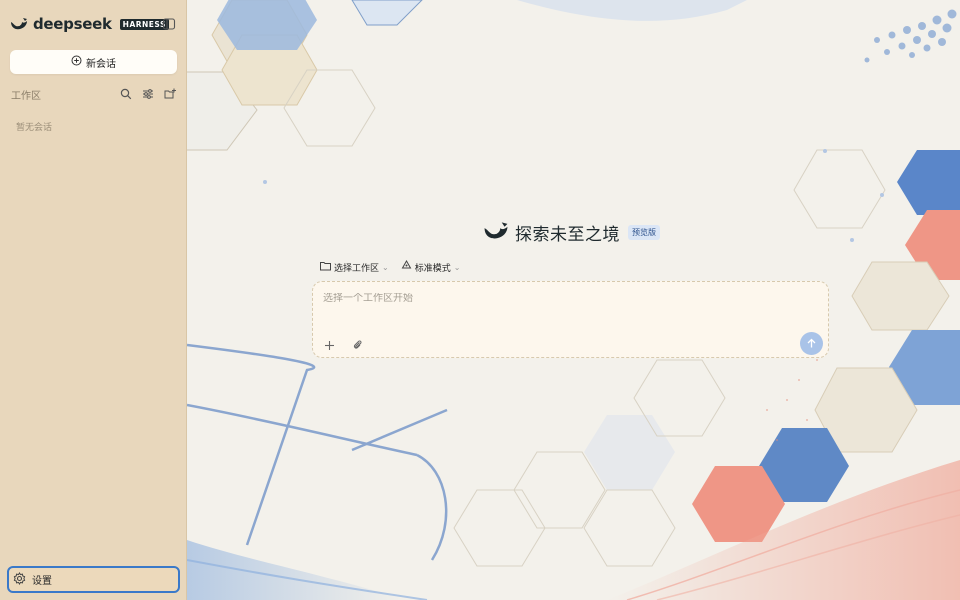 Image resolution: width=960 pixels, height=600 pixels. What do you see at coordinates (93, 579) in the screenshot?
I see `settings-button: 设置` at bounding box center [93, 579].